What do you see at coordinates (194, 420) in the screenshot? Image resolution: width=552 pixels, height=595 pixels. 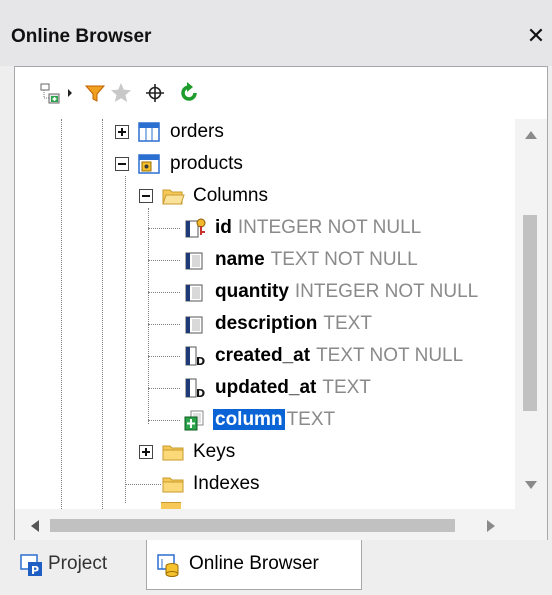 I see `new-column-icon` at bounding box center [194, 420].